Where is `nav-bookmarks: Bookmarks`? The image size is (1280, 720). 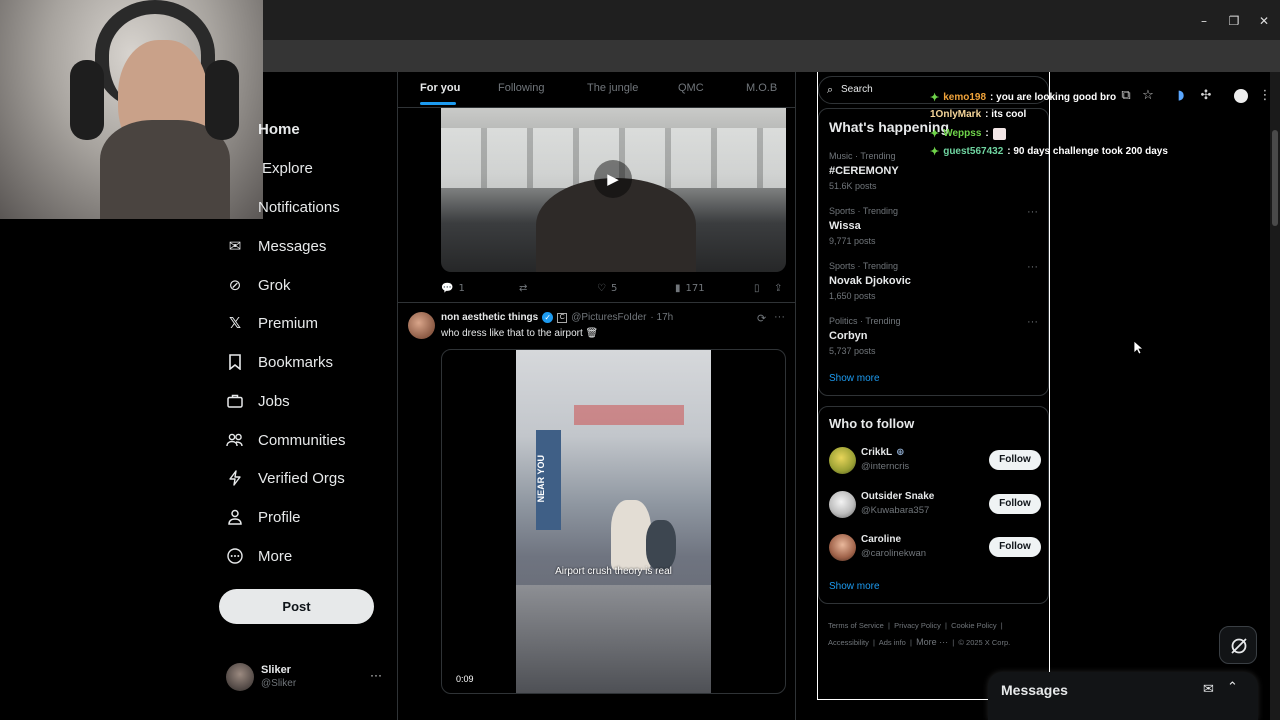 nav-bookmarks: Bookmarks is located at coordinates (279, 362).